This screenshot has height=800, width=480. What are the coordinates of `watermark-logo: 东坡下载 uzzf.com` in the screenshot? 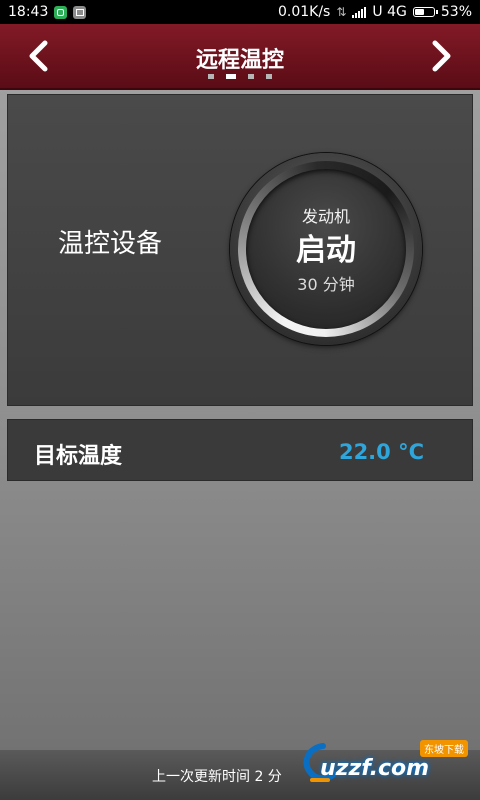 It's located at (386, 764).